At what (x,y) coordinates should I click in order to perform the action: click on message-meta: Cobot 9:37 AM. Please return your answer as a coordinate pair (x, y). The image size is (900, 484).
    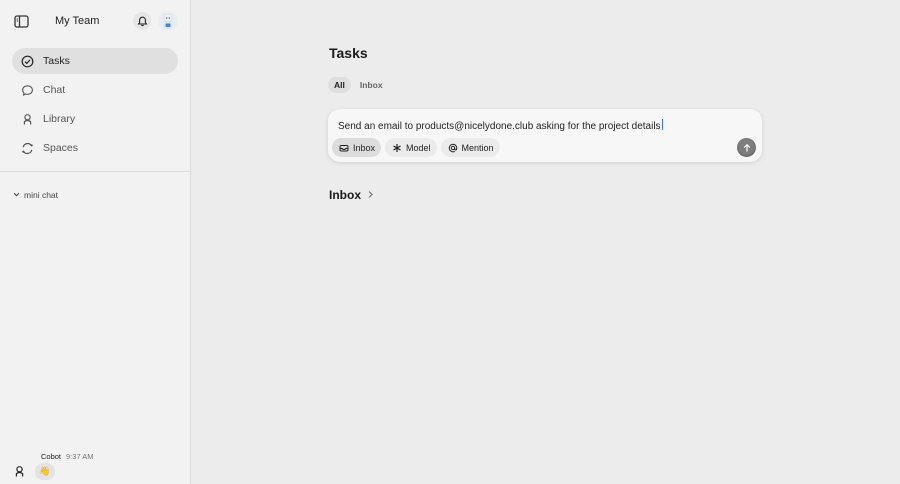
    Looking at the image, I should click on (67, 456).